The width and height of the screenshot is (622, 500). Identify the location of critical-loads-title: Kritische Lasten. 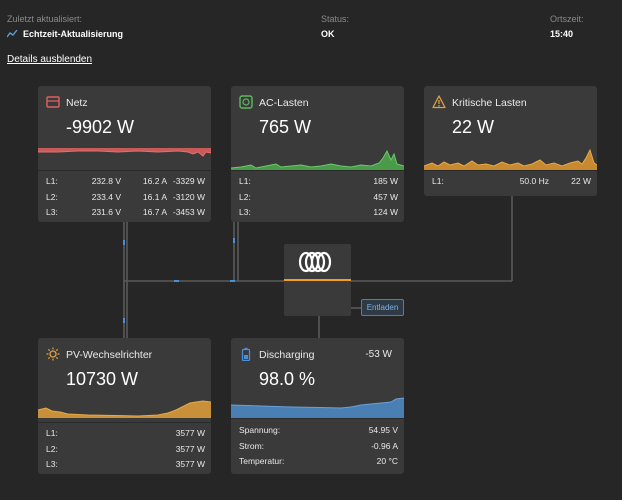
(489, 103).